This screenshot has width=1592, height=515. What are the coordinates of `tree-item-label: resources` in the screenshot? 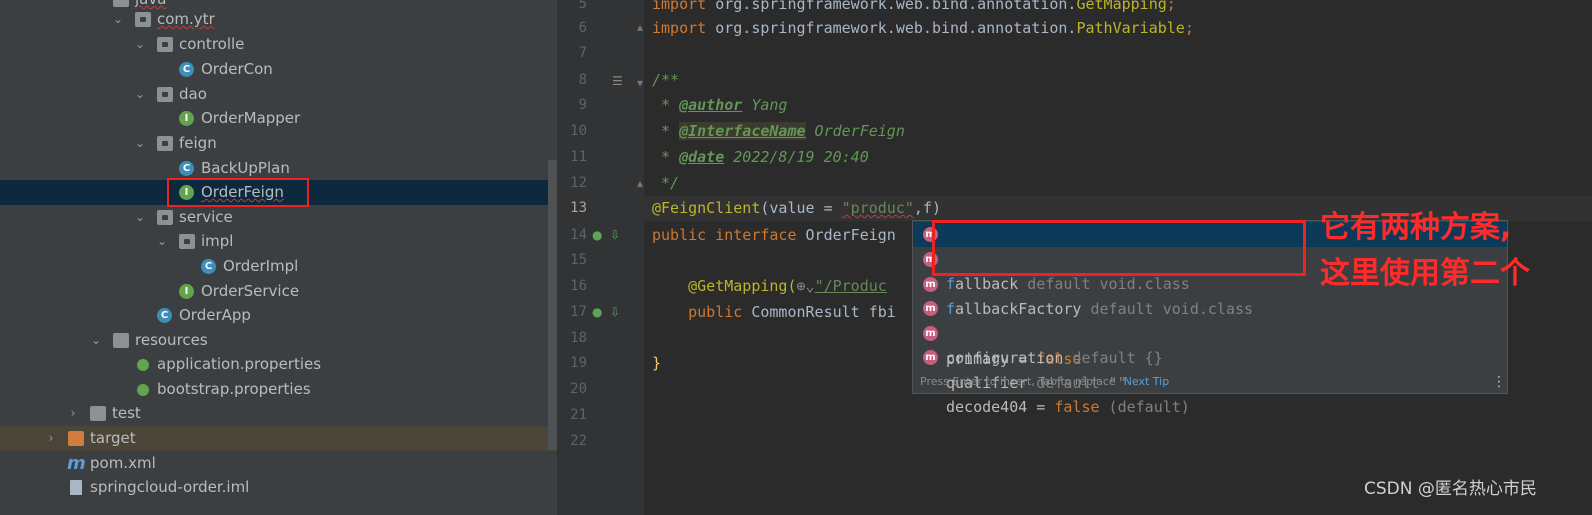 It's located at (171, 340).